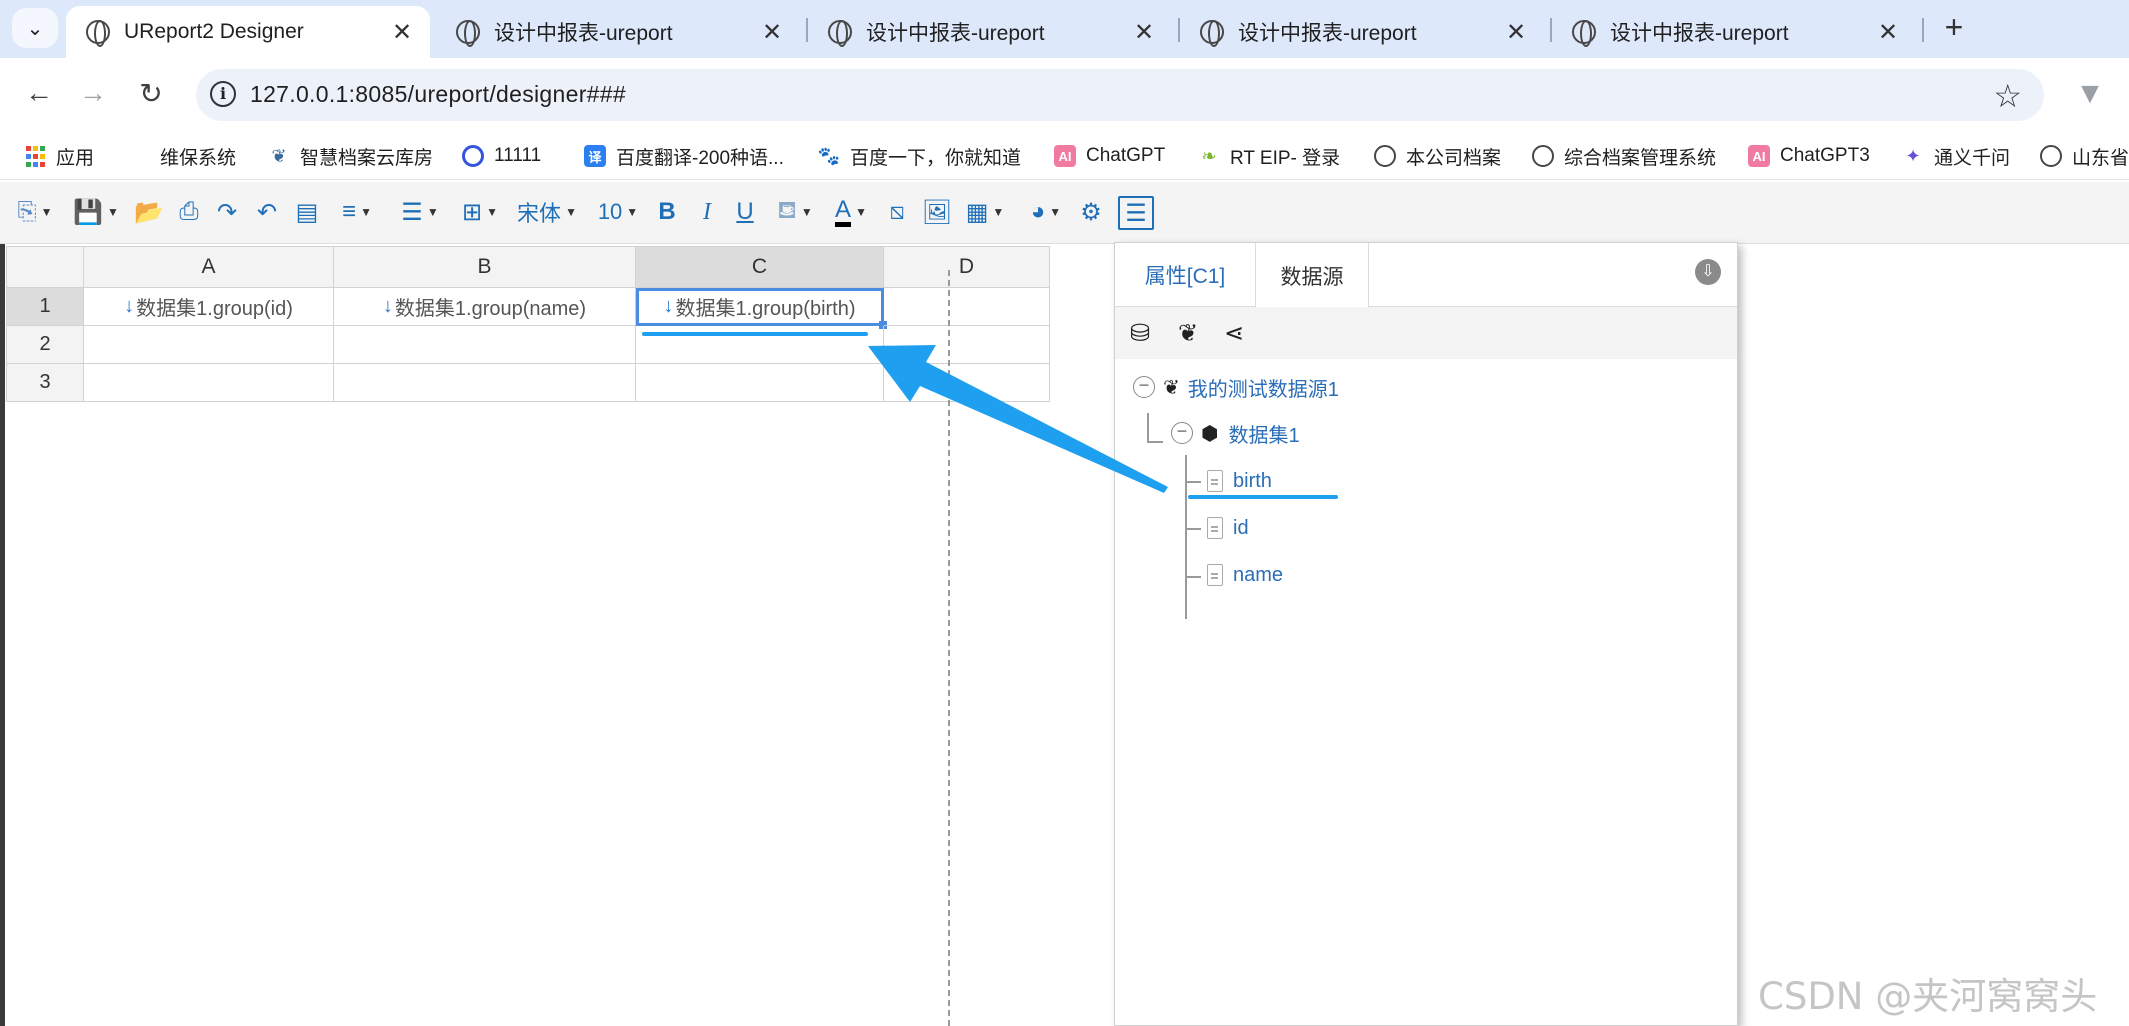 This screenshot has width=2129, height=1026. Describe the element at coordinates (1928, 996) in the screenshot. I see `watermark: CSDN @夹河窝窝头` at that location.